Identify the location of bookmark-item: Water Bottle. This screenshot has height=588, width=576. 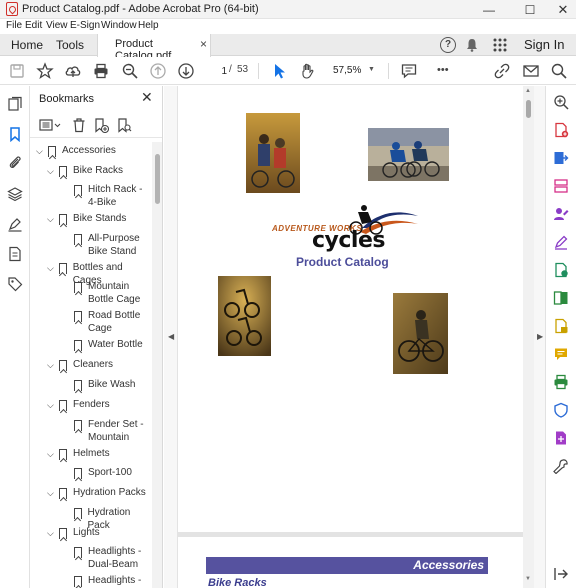
(107, 345).